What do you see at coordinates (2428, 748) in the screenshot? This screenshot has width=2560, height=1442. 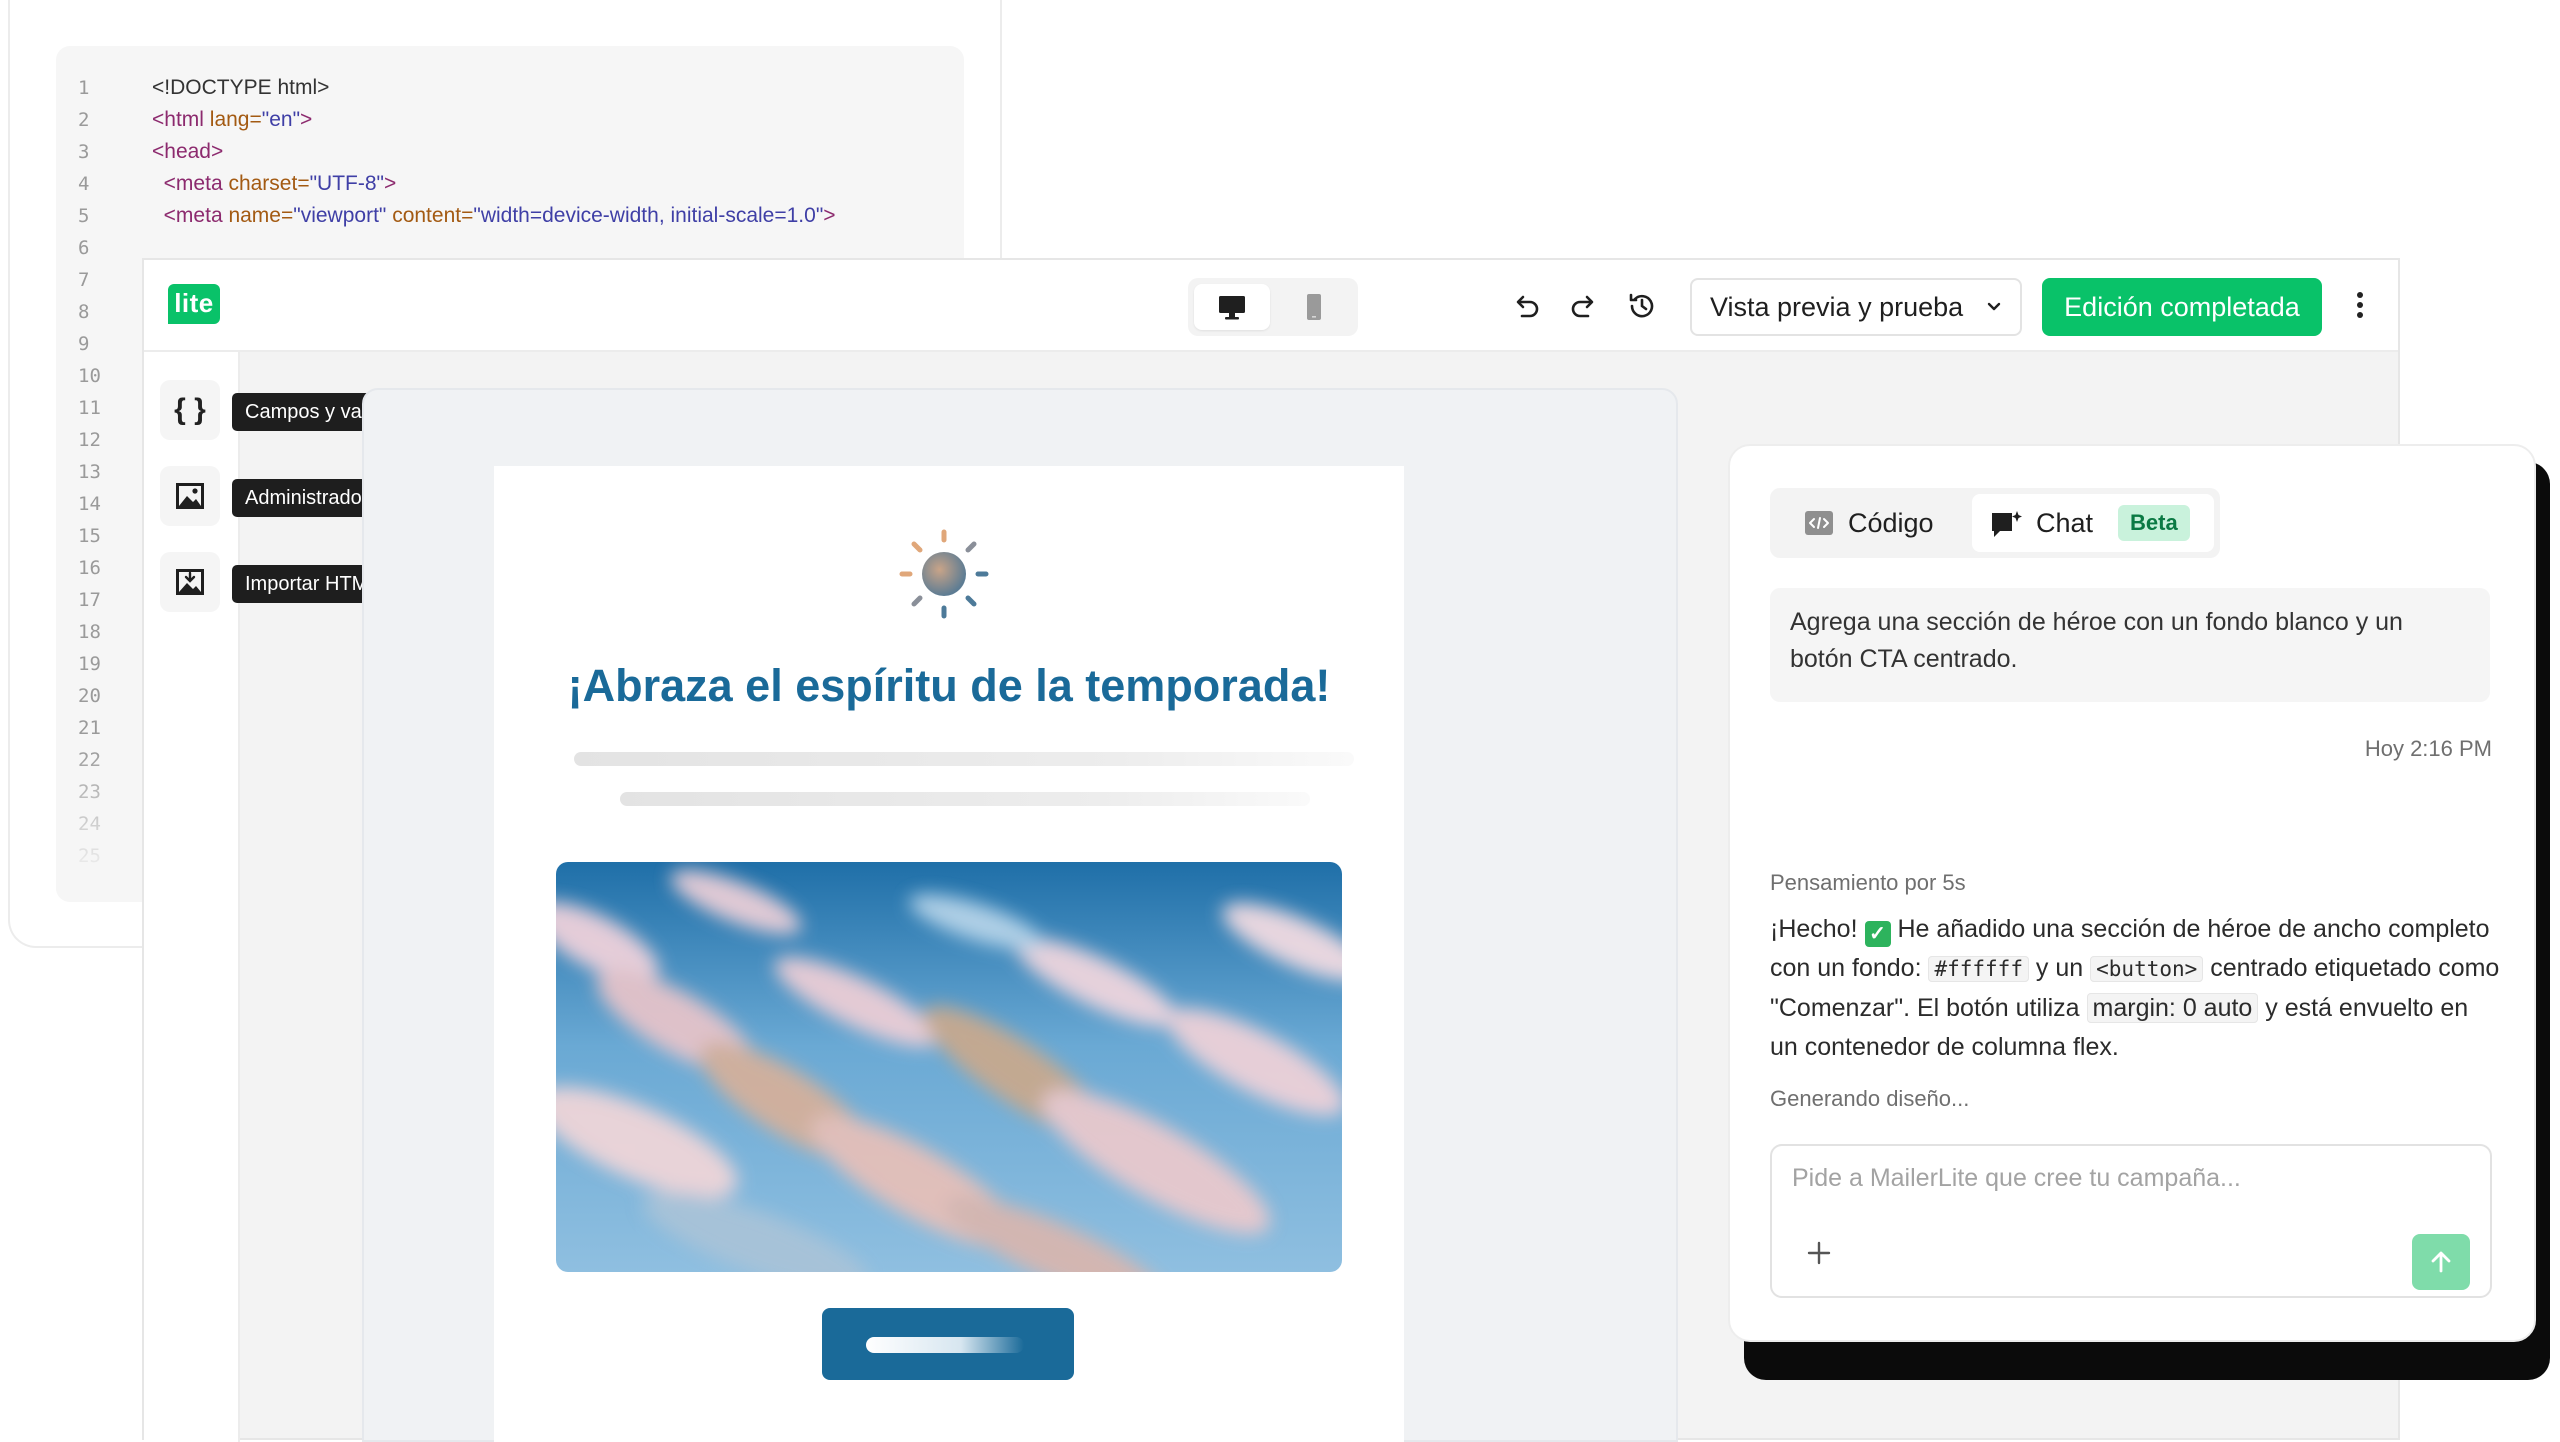 I see `message-timestamp: Hoy 2:16 PM` at bounding box center [2428, 748].